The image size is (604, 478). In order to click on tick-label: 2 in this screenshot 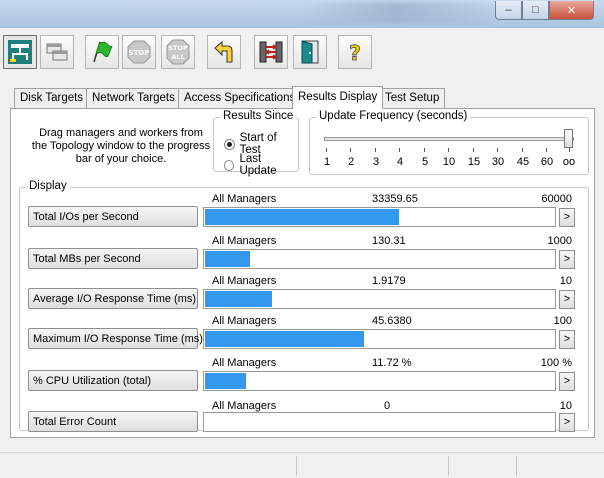, I will do `click(351, 162)`.